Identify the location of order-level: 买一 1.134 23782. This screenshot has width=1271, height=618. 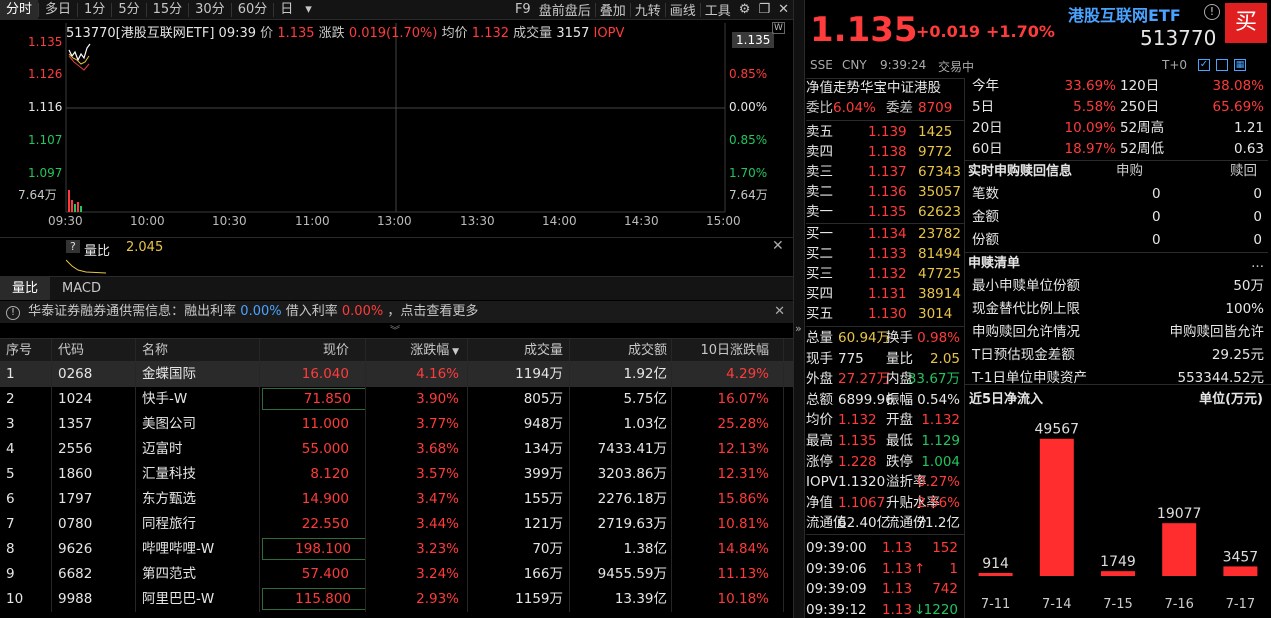
(884, 234).